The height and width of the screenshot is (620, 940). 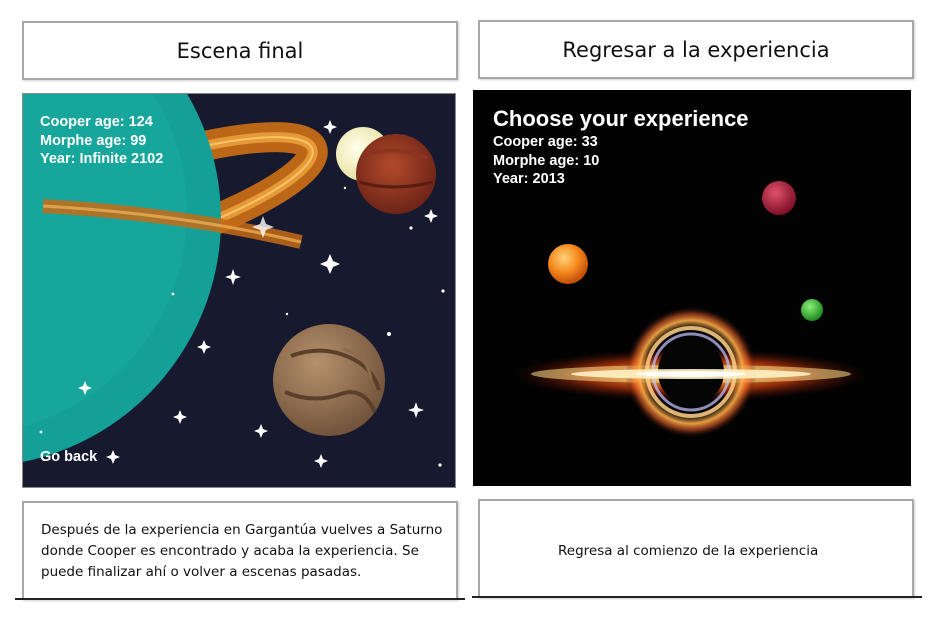 I want to click on year-label: Year: 2013, so click(x=529, y=179).